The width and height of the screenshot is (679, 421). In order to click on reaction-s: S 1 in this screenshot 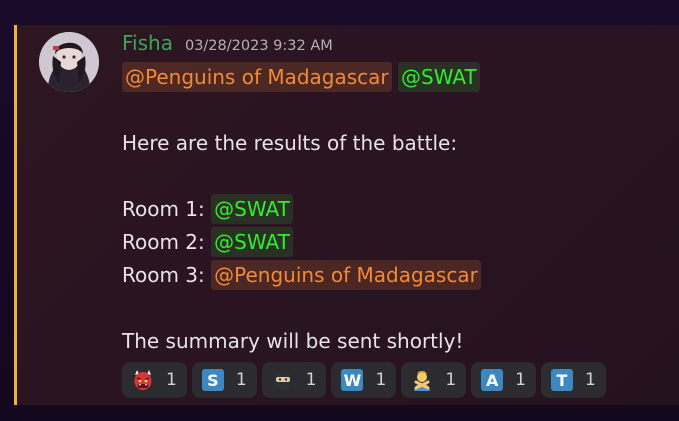, I will do `click(224, 380)`.